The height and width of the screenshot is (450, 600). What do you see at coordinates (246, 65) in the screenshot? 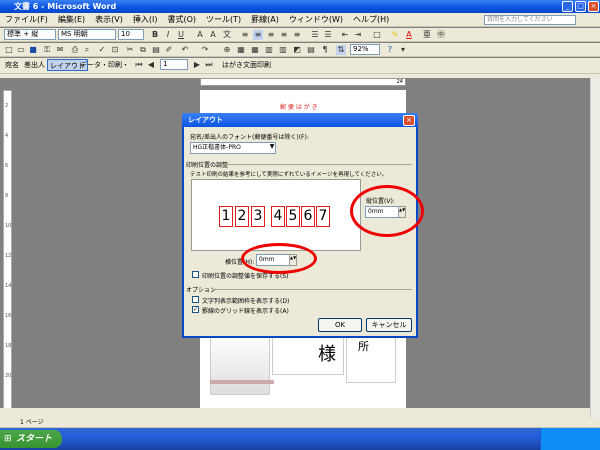
I see `postcard-print-button: はがき文面印刷` at bounding box center [246, 65].